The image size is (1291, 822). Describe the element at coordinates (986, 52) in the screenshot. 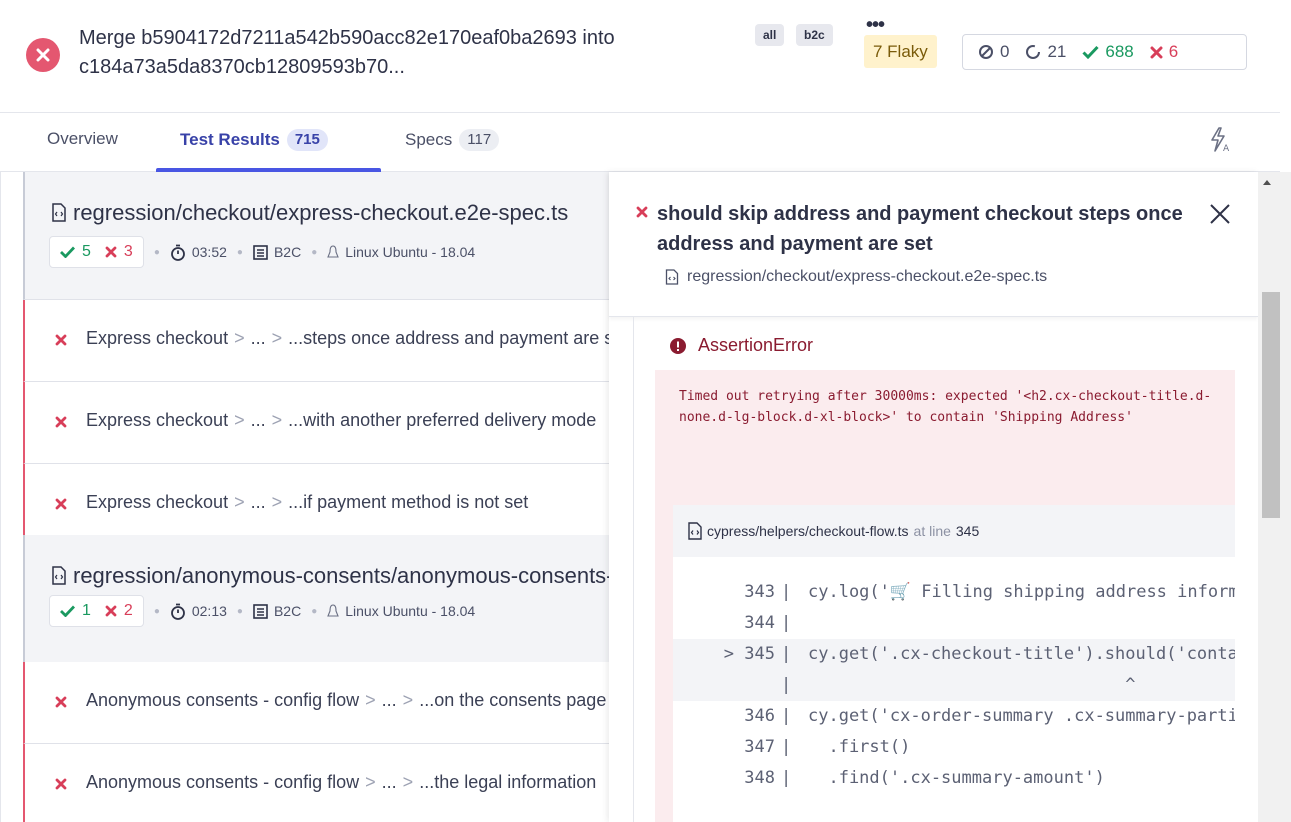

I see `skipped-icon` at that location.